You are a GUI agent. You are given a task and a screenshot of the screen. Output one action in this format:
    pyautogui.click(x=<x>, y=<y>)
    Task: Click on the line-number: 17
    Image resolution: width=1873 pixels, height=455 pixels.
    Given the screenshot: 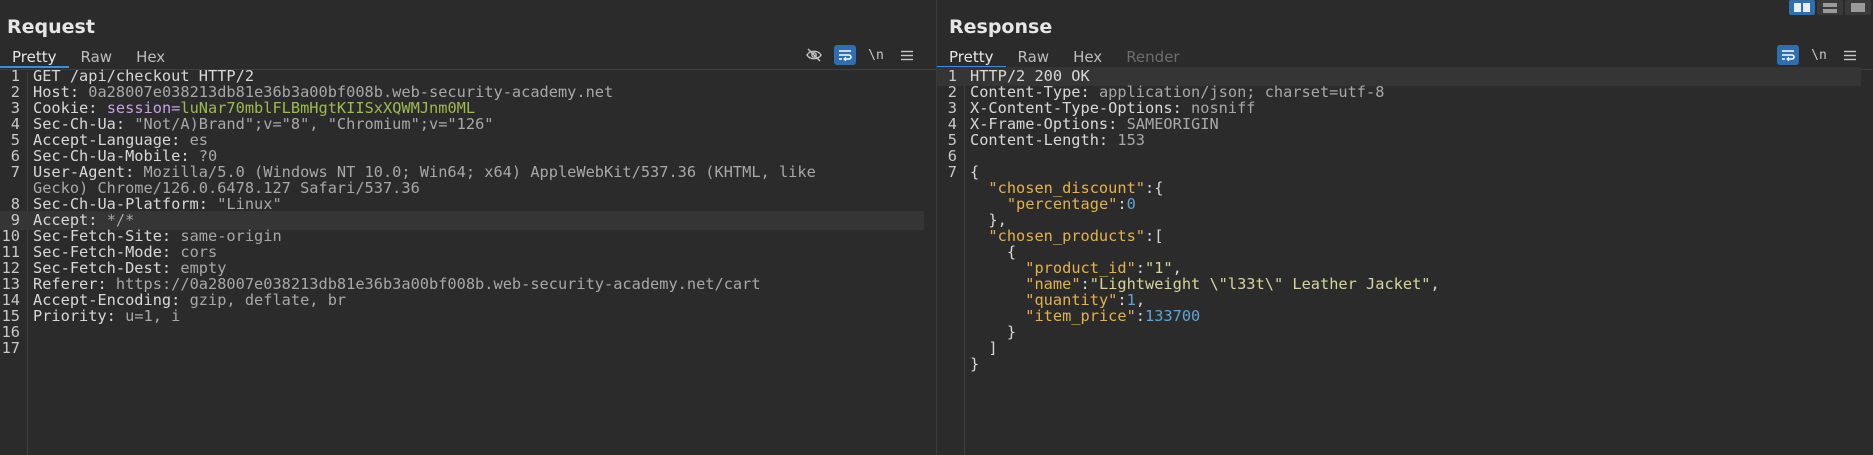 What is the action you would take?
    pyautogui.click(x=10, y=348)
    